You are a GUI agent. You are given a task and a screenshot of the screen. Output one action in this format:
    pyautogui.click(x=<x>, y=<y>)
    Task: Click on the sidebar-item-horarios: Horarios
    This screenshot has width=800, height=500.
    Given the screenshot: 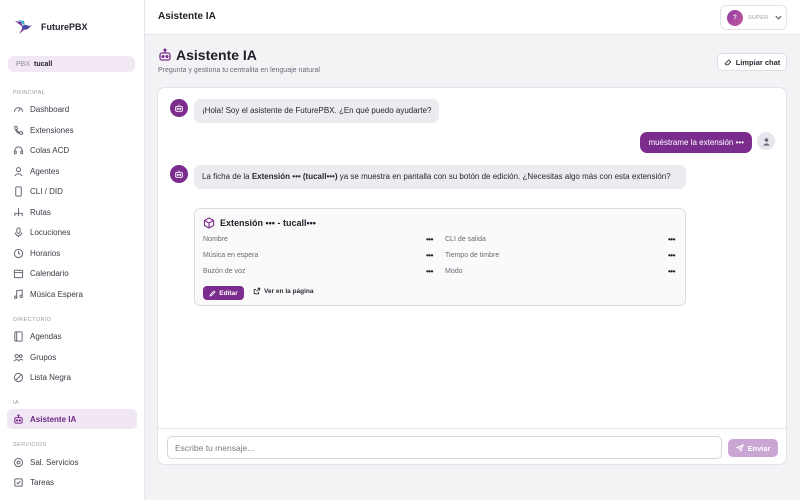 What is the action you would take?
    pyautogui.click(x=72, y=253)
    